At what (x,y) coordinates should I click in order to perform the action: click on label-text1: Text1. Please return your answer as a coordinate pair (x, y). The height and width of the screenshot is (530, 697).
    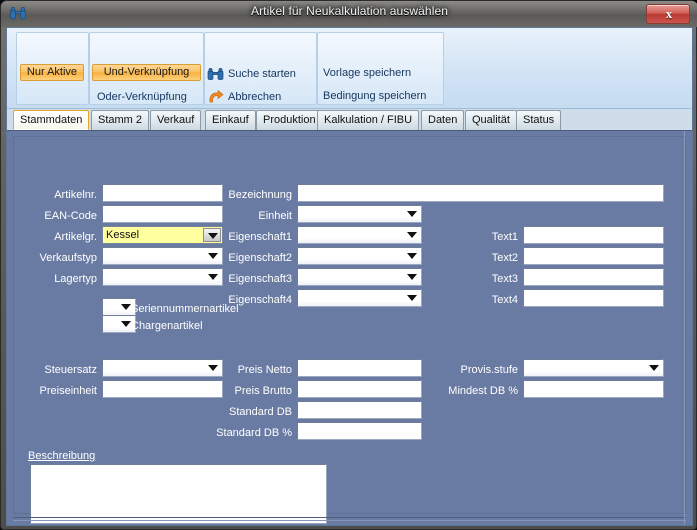
    Looking at the image, I should click on (504, 237).